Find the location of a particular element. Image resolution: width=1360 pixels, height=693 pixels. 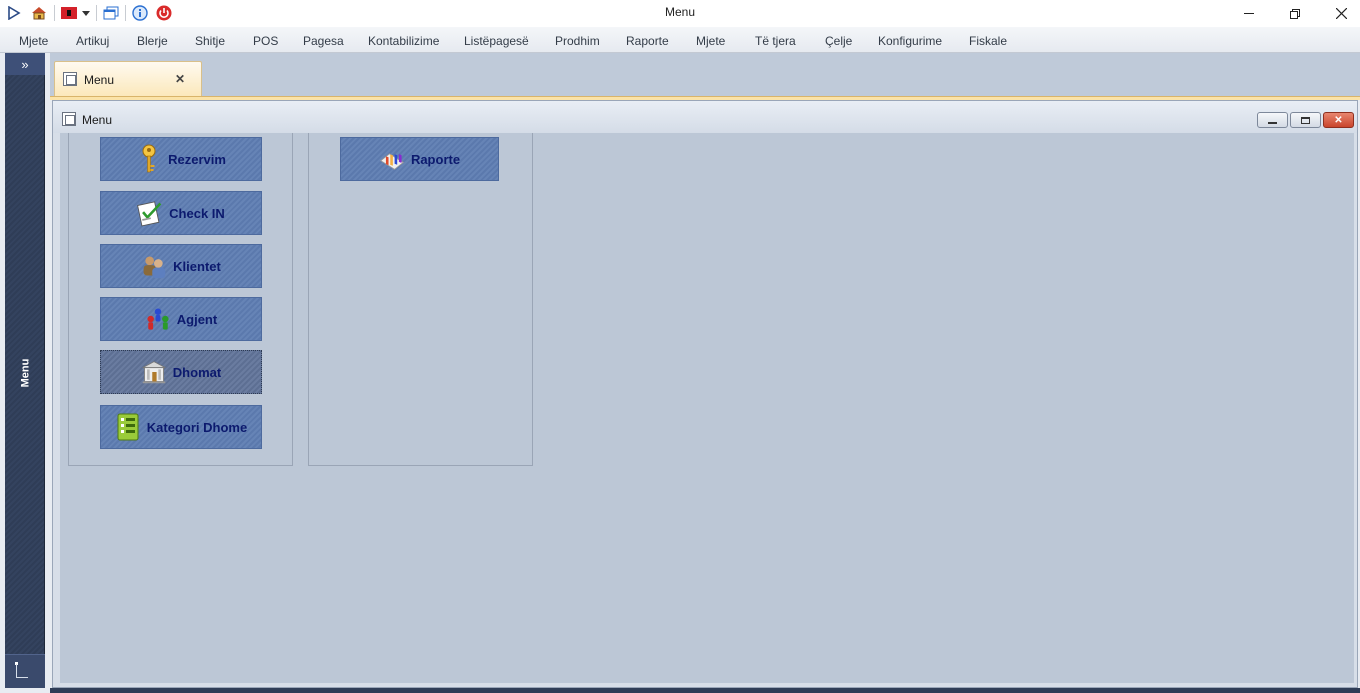

sidebar-toggle-button: » is located at coordinates (25, 64).